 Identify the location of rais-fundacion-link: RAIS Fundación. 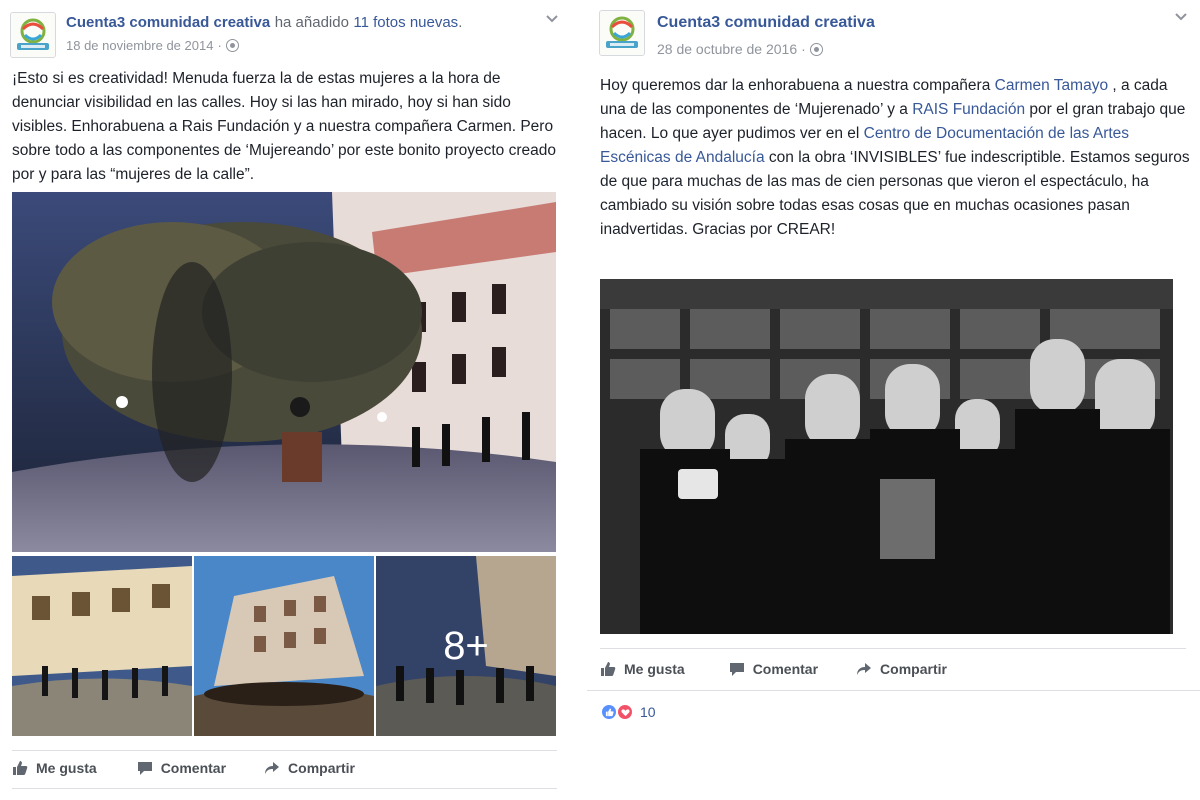
(968, 109).